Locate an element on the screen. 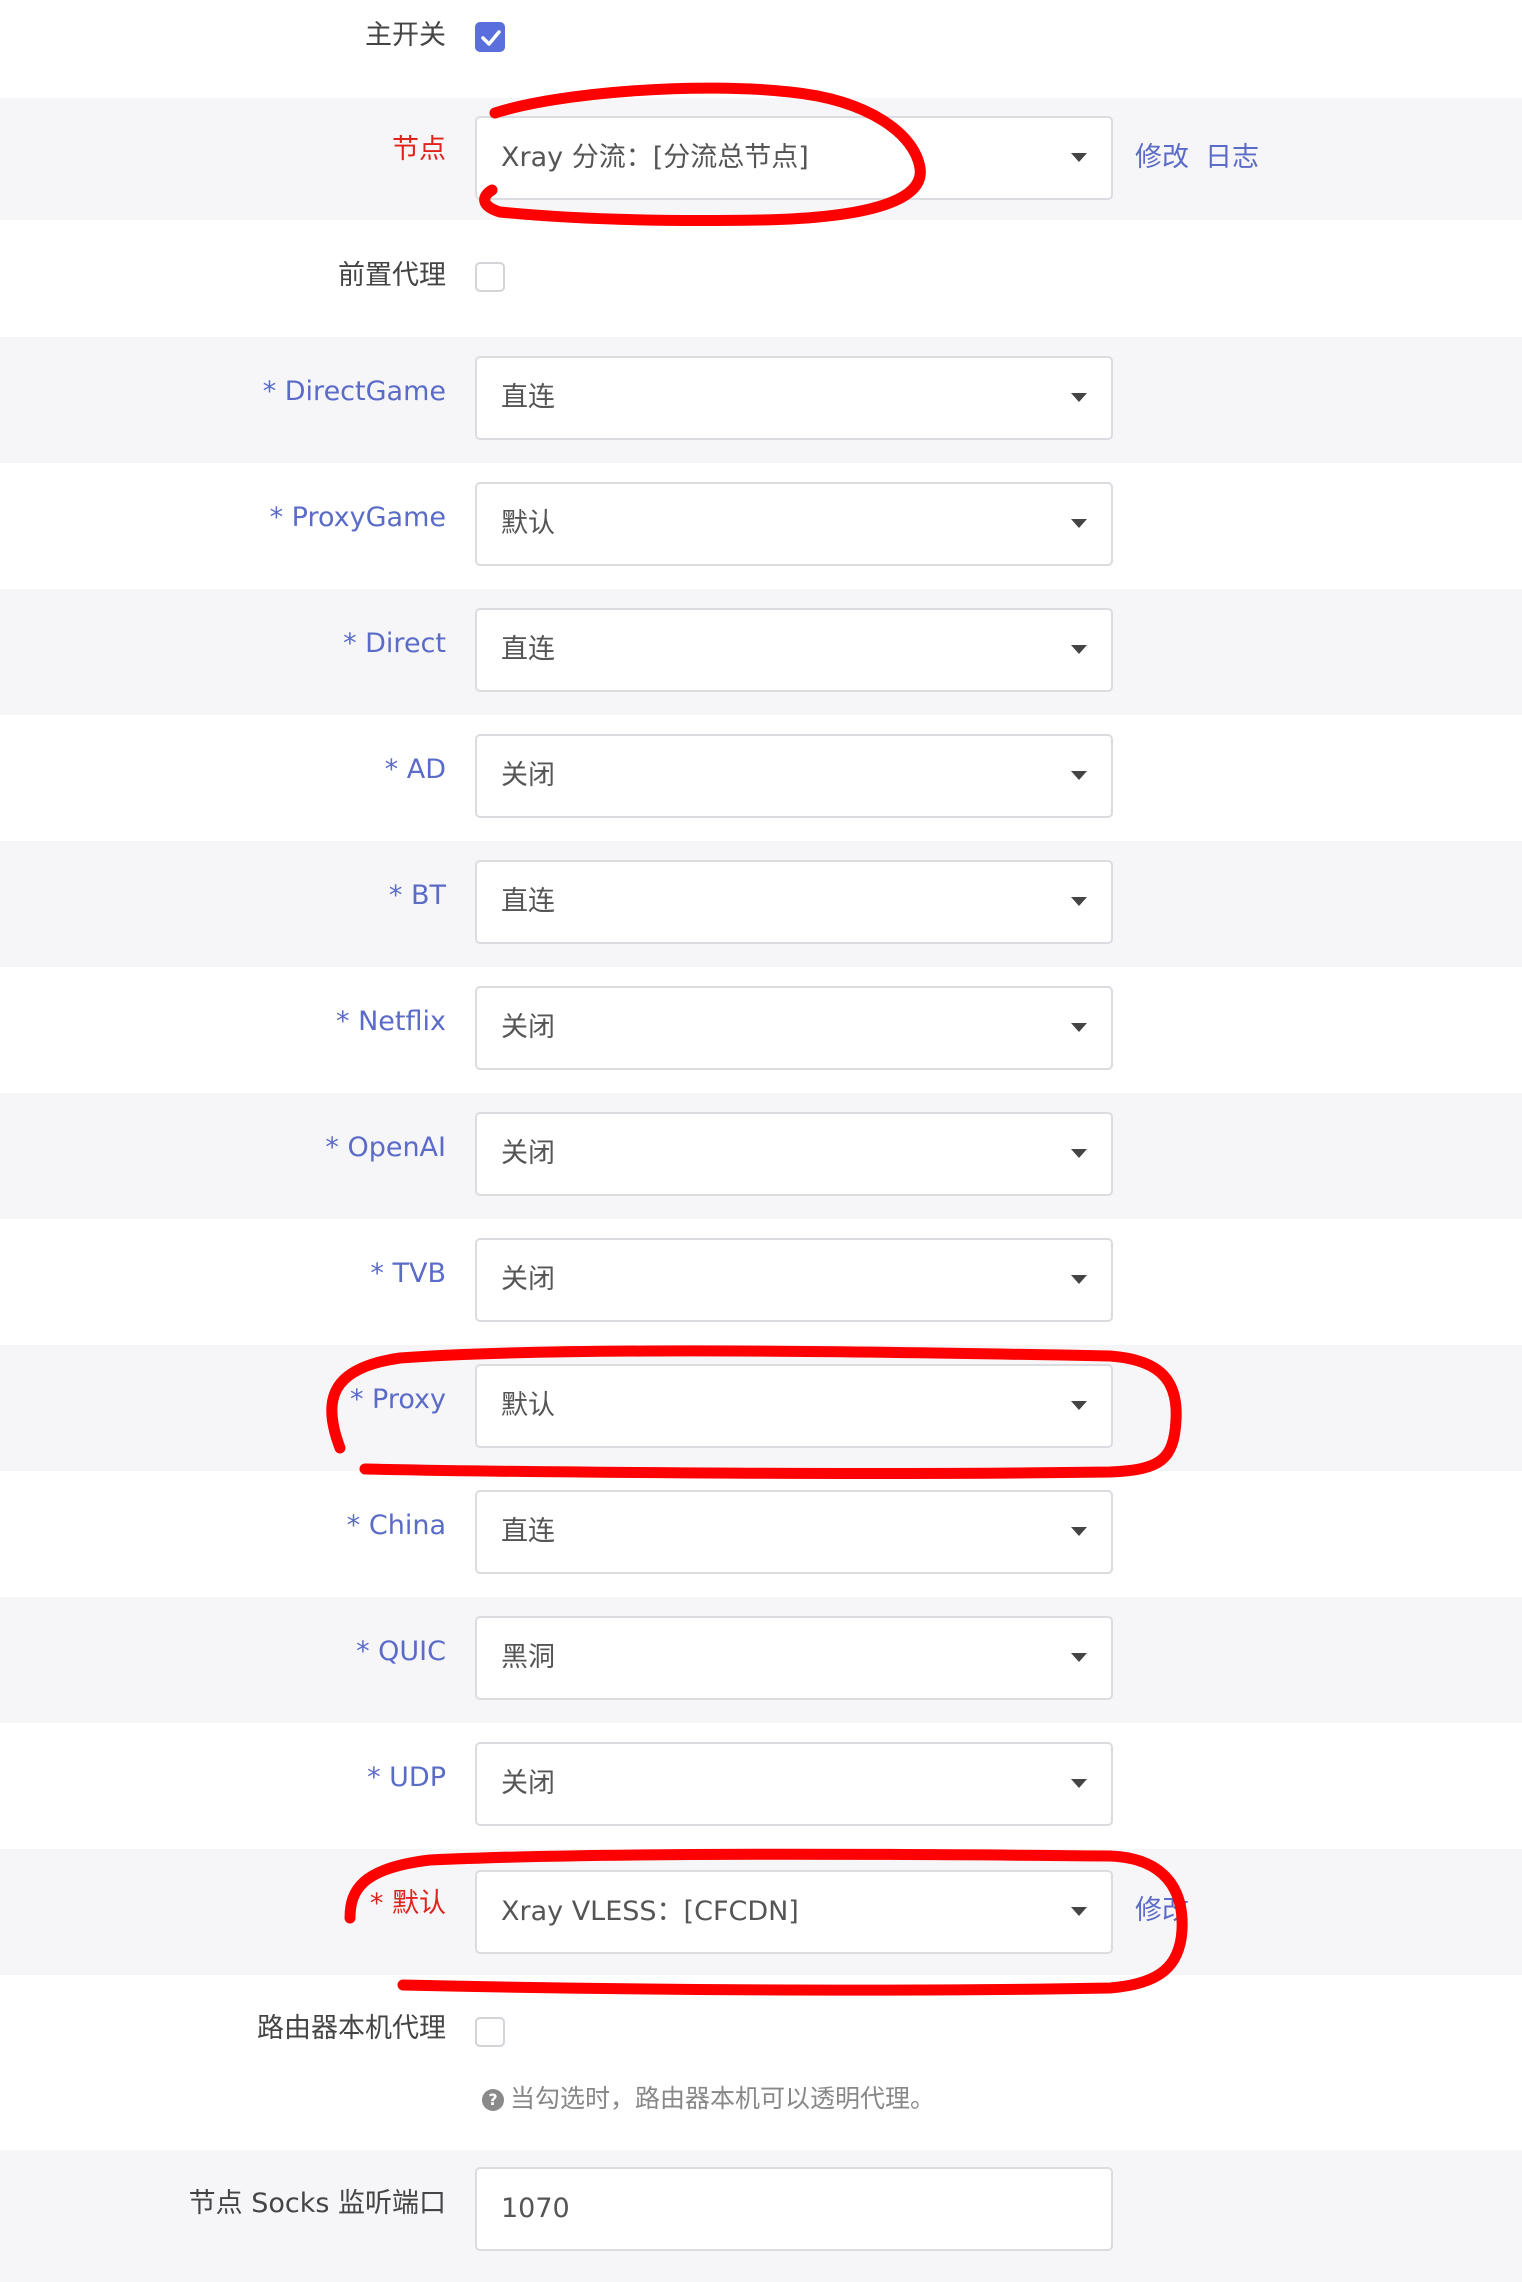 This screenshot has height=2282, width=1522. row-rule-china: * China 直连 is located at coordinates (761, 1534).